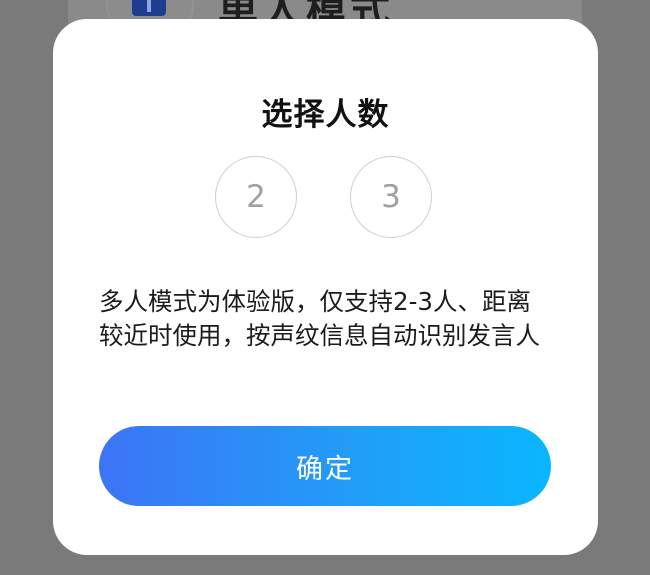 This screenshot has height=575, width=650. I want to click on confirm-button: 确定, so click(325, 466).